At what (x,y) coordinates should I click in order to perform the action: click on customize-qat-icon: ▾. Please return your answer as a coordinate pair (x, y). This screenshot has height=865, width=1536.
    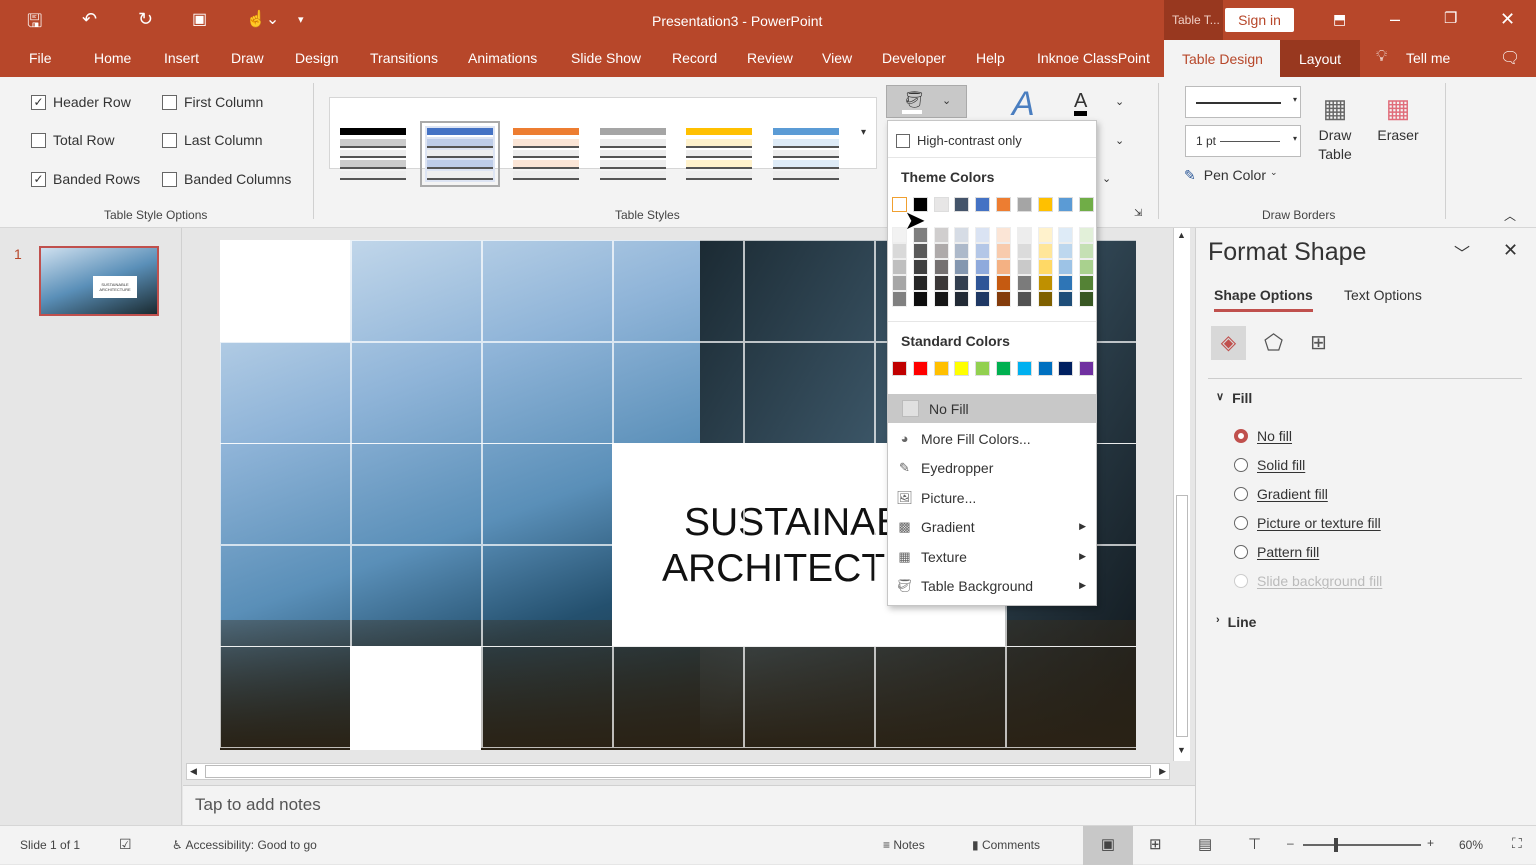
    Looking at the image, I should click on (301, 19).